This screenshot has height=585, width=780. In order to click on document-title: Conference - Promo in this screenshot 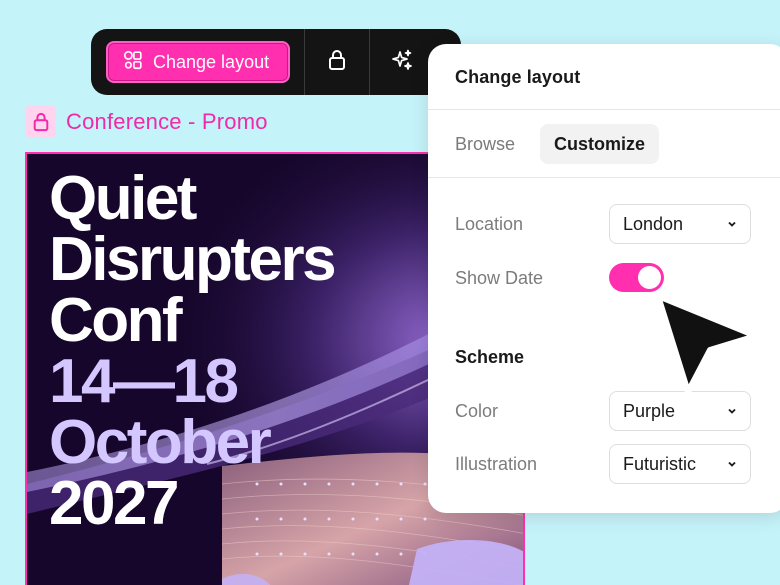, I will do `click(167, 121)`.